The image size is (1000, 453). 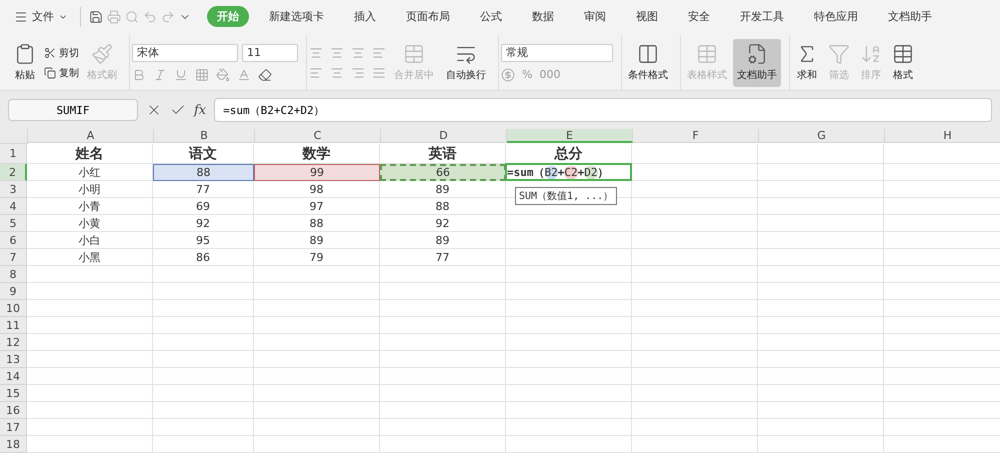 I want to click on function-label: fx, so click(x=200, y=110).